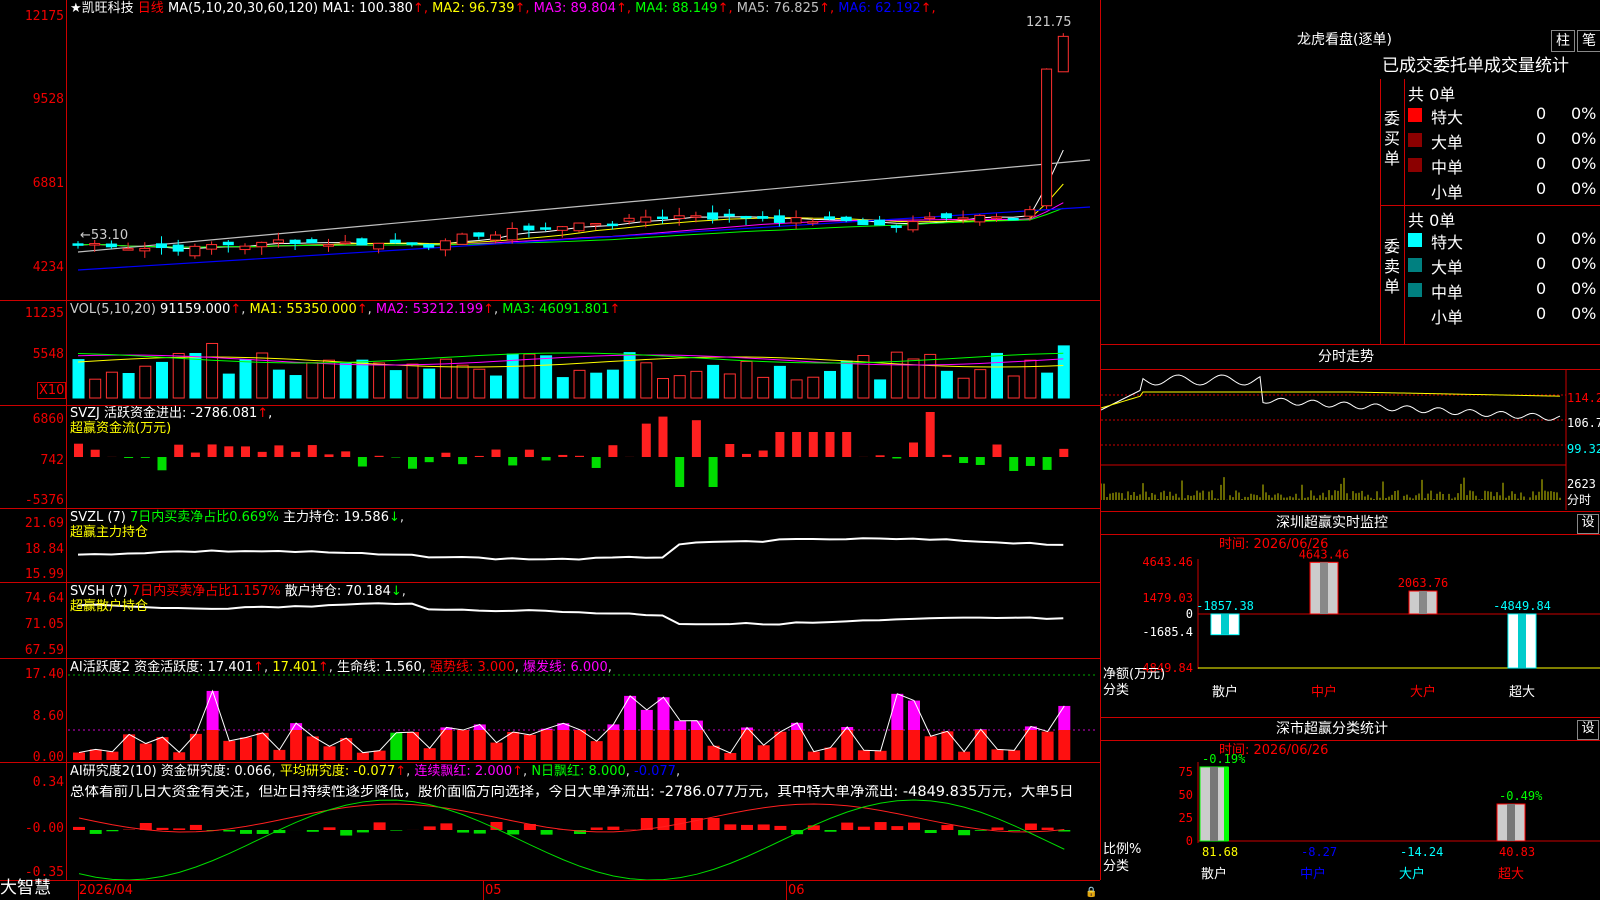 The image size is (1600, 900). What do you see at coordinates (44, 674) in the screenshot?
I see `ai1-tick: 17.40` at bounding box center [44, 674].